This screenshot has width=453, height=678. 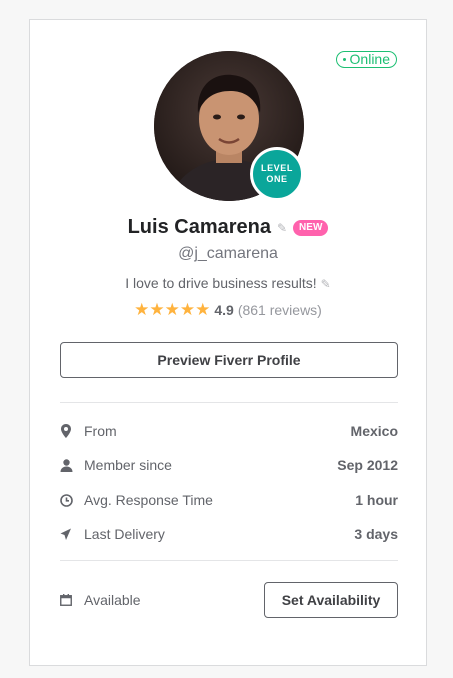 I want to click on name-row: Luis Camarena ✎ NEW, so click(x=228, y=227).